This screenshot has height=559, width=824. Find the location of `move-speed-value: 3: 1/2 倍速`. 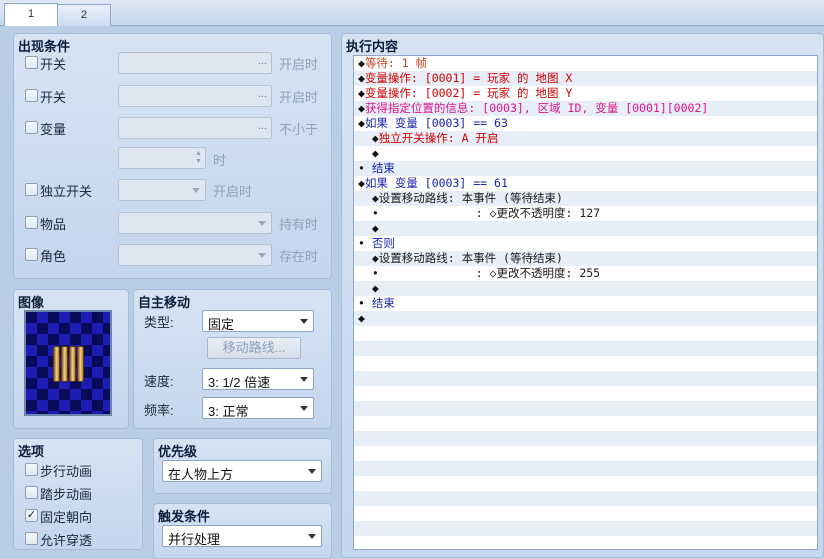

move-speed-value: 3: 1/2 倍速 is located at coordinates (239, 382).